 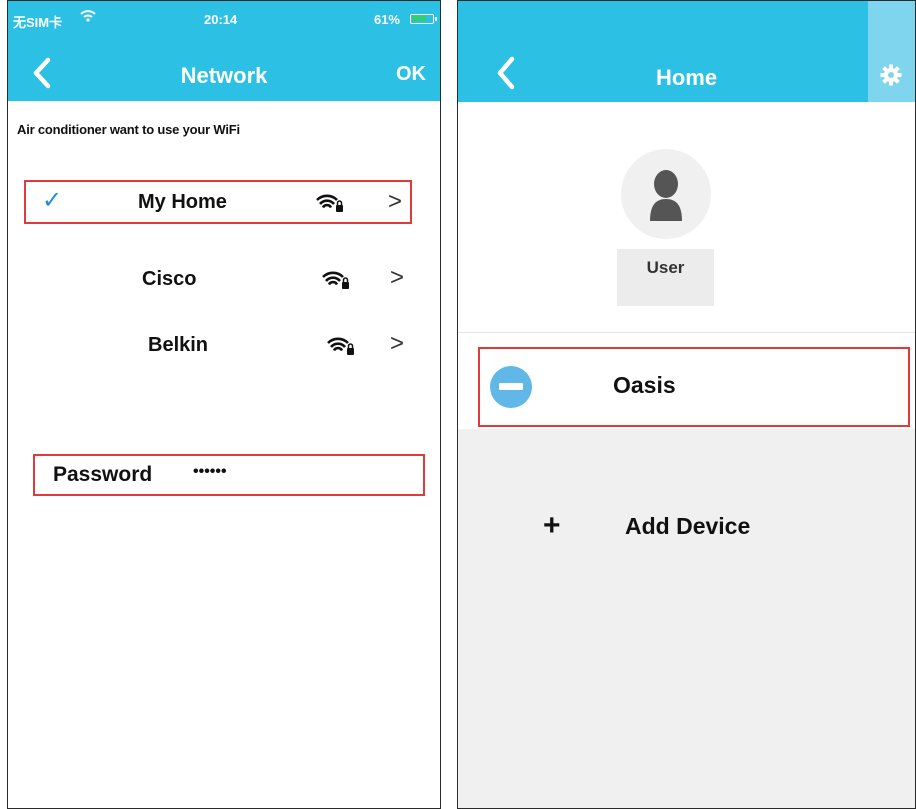 What do you see at coordinates (218, 346) in the screenshot?
I see `network-row-belkin: Belkin >` at bounding box center [218, 346].